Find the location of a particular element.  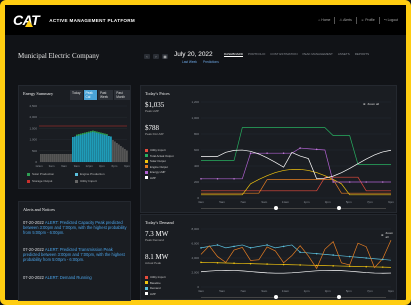

prev-day-button: ‹ is located at coordinates (147, 56).